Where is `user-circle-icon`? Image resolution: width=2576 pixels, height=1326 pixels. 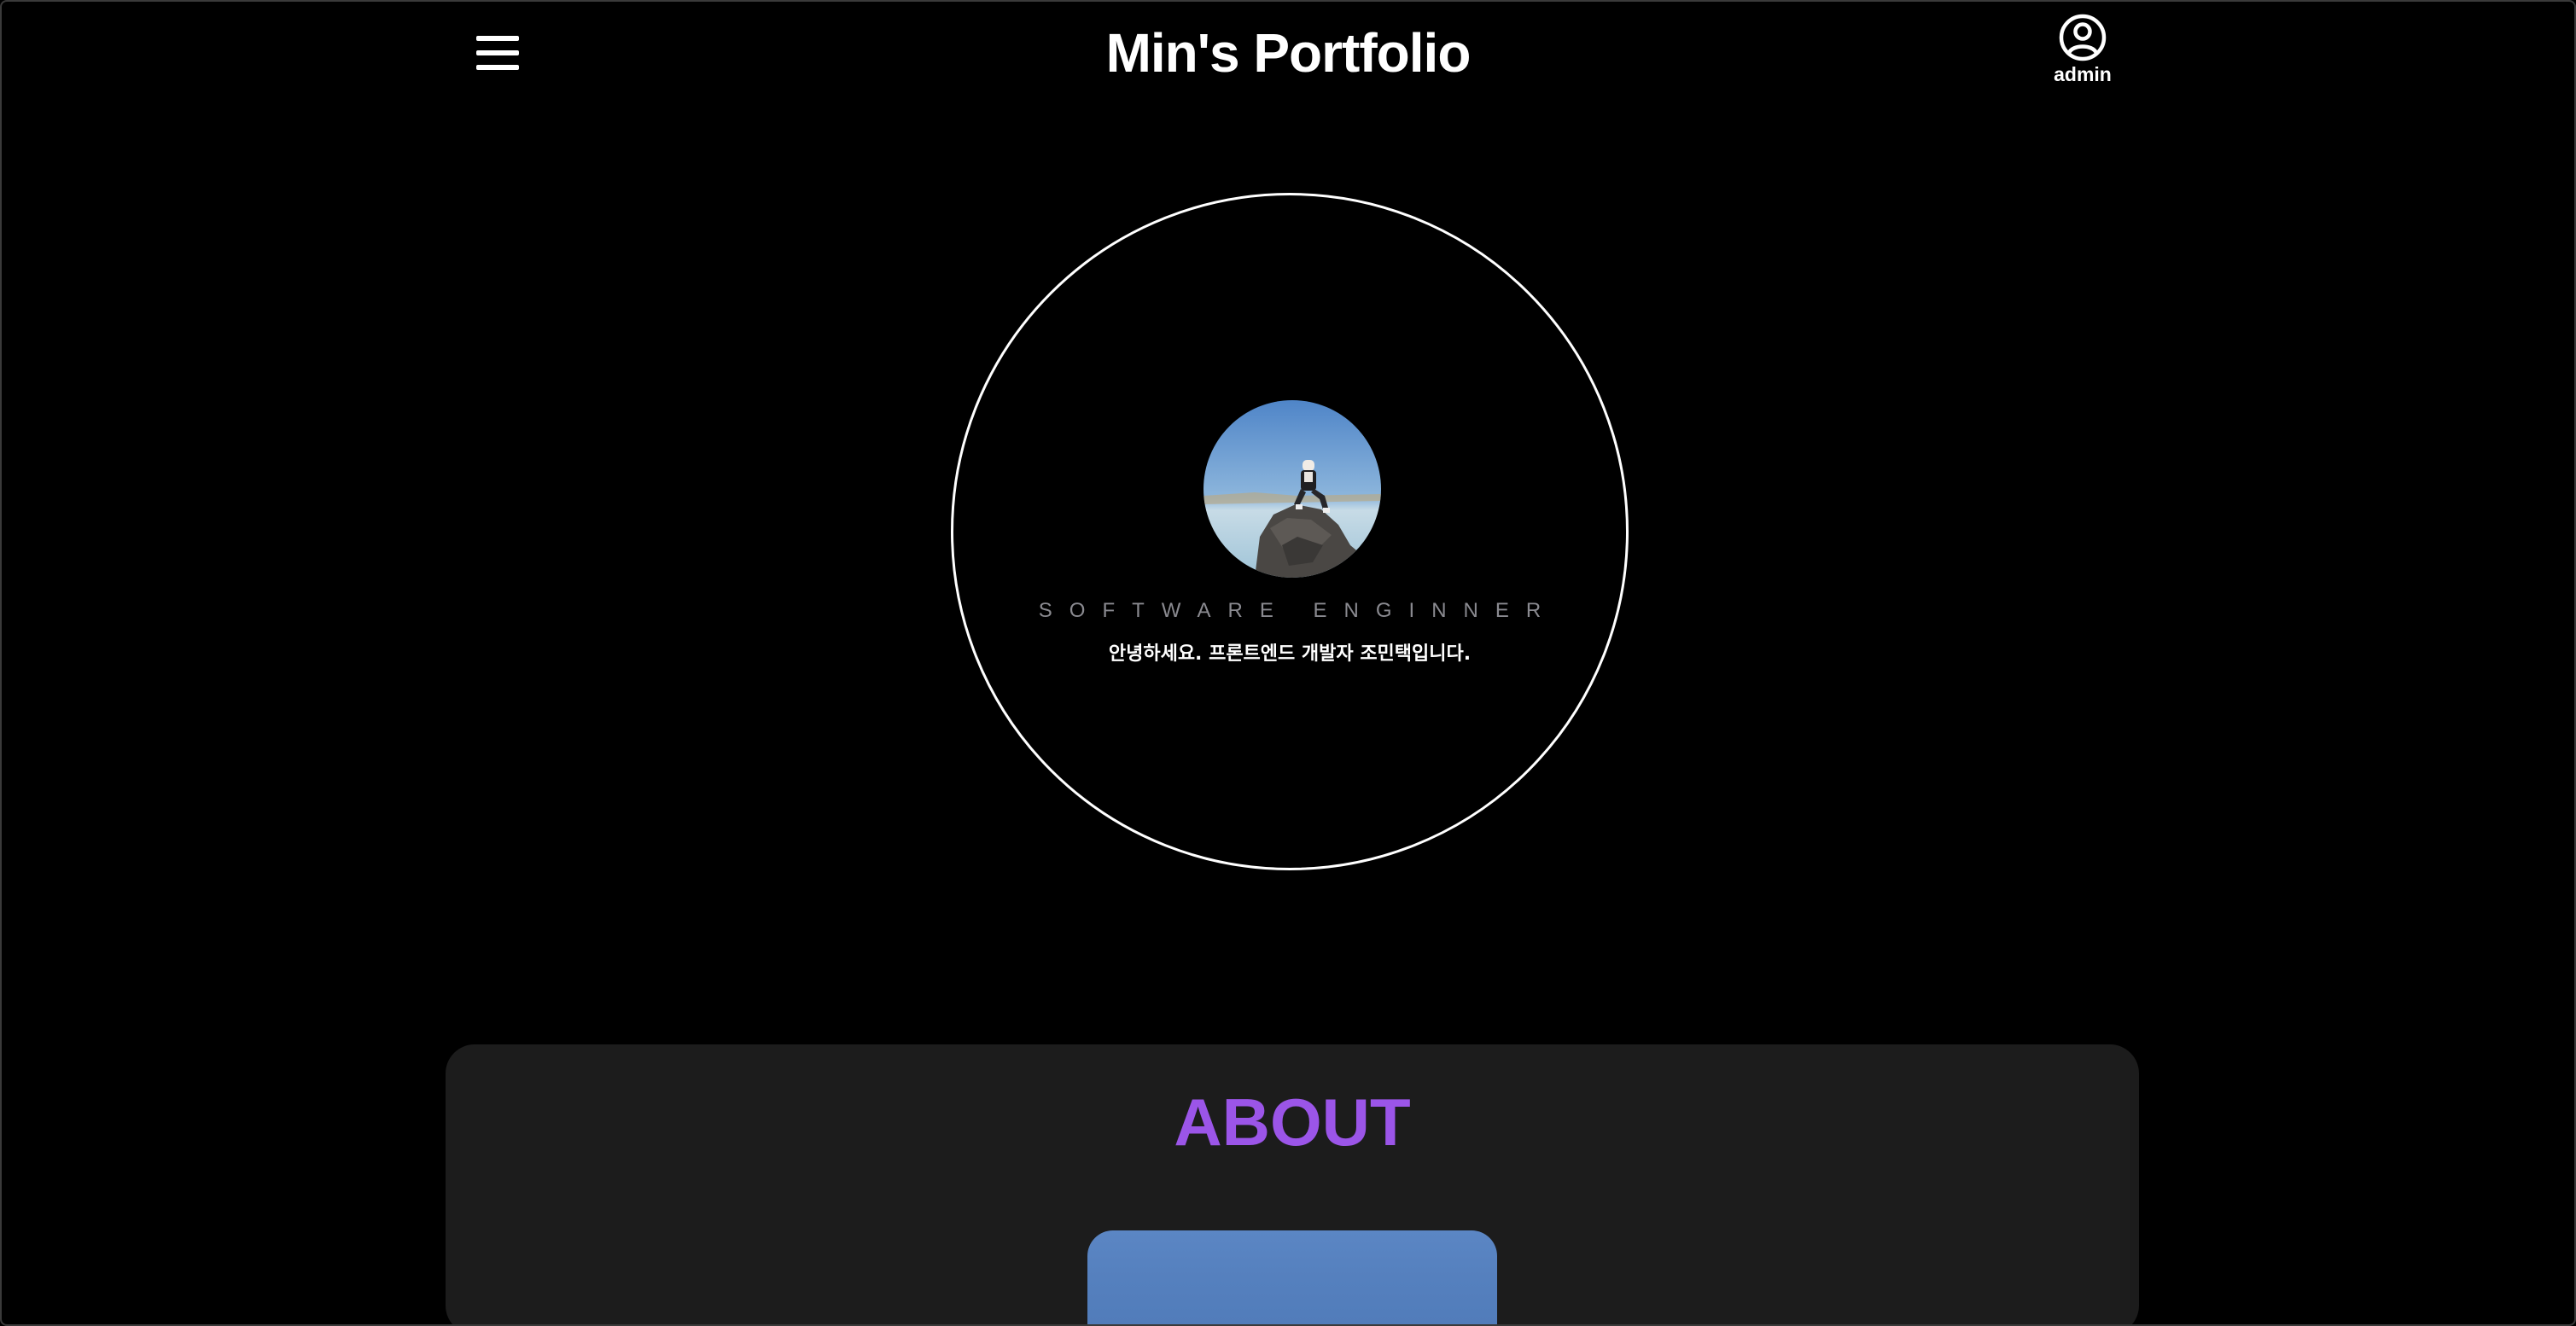
user-circle-icon is located at coordinates (2082, 37).